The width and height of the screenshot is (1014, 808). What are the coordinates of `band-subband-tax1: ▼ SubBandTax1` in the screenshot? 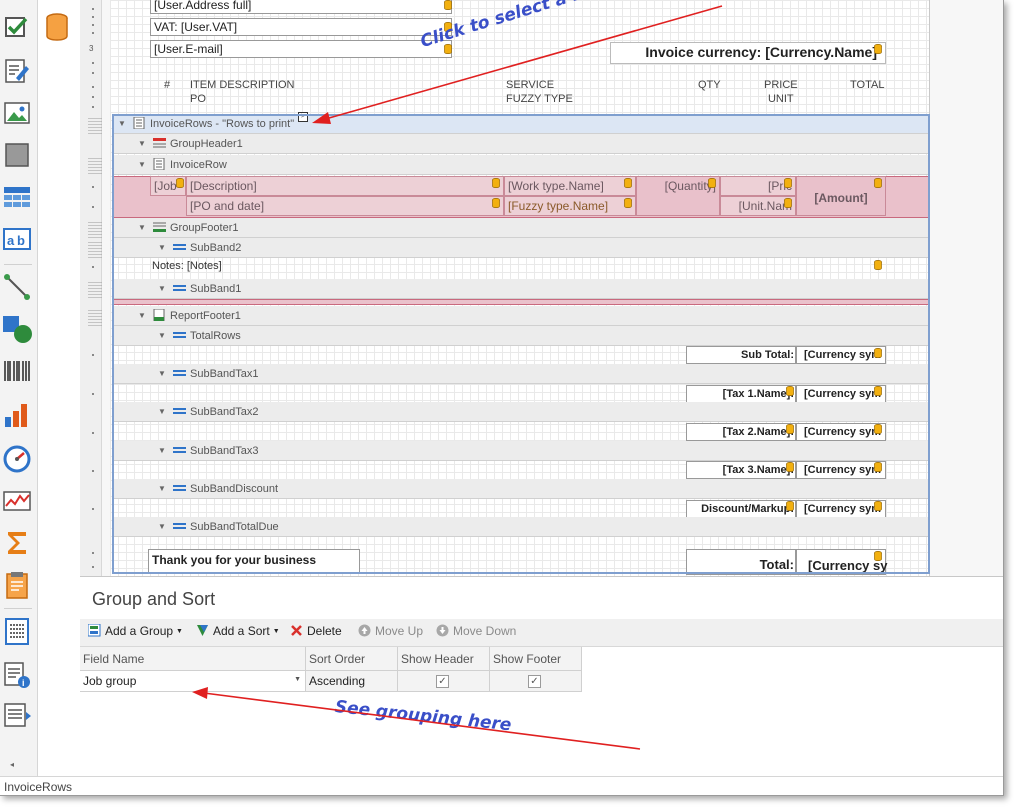 It's located at (521, 374).